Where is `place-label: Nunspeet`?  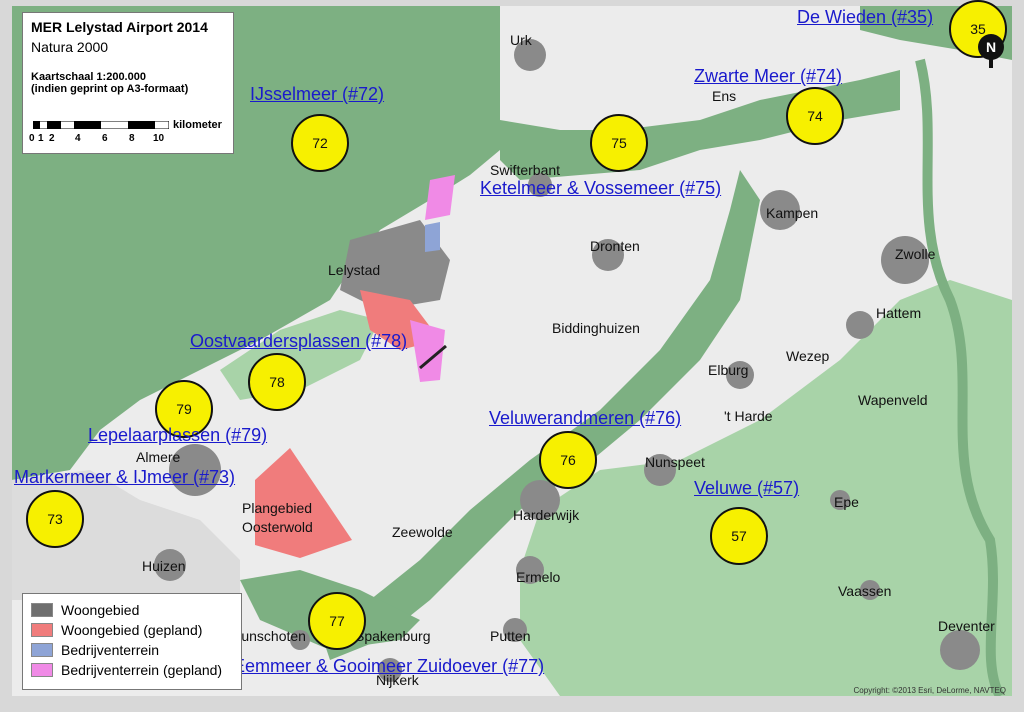
place-label: Nunspeet is located at coordinates (675, 462).